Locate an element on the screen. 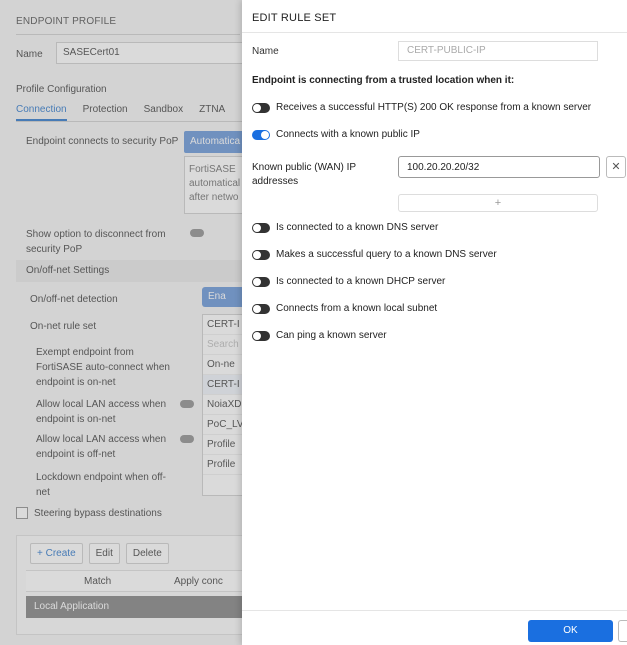 Image resolution: width=627 pixels, height=645 pixels. option-ping-server: Can ping a known server is located at coordinates (319, 335).